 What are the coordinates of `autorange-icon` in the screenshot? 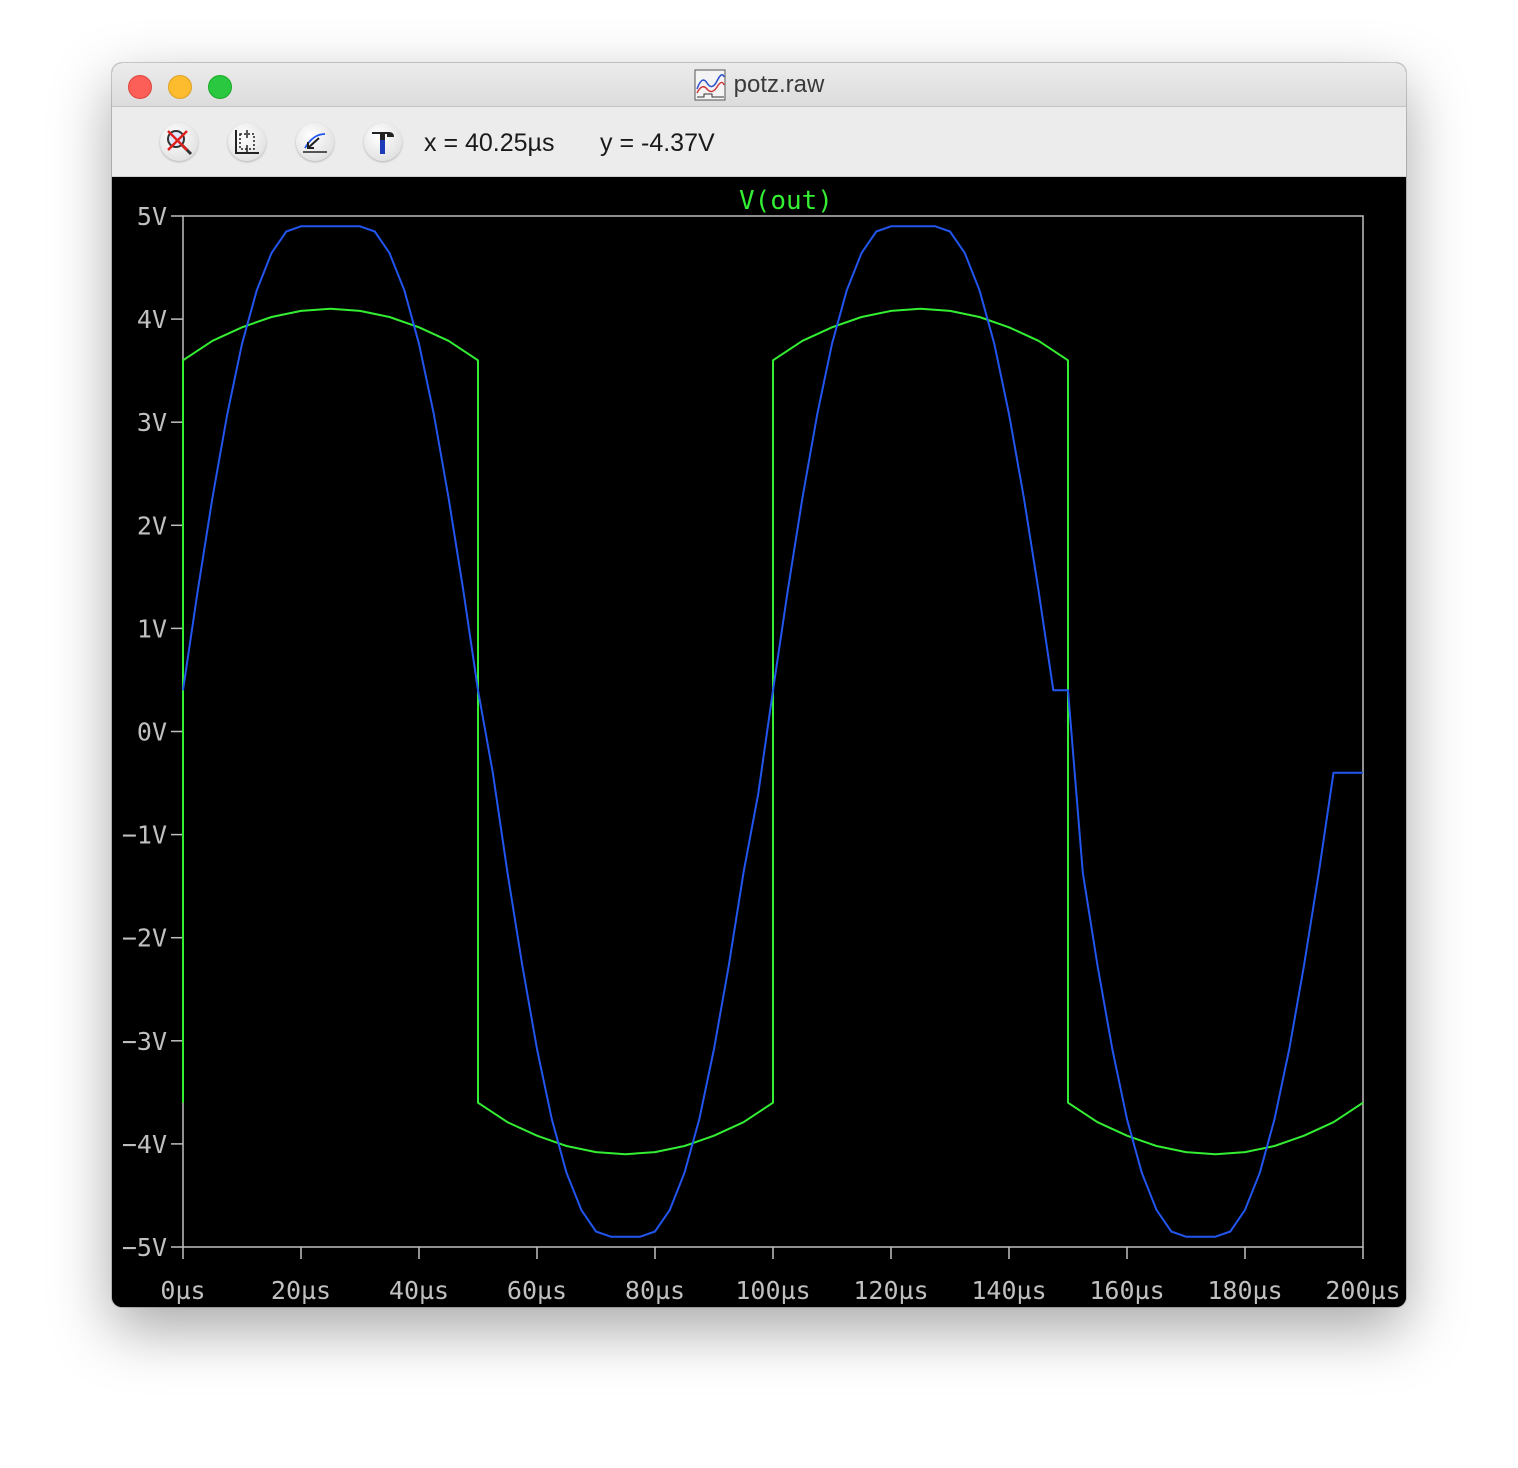 It's located at (247, 142).